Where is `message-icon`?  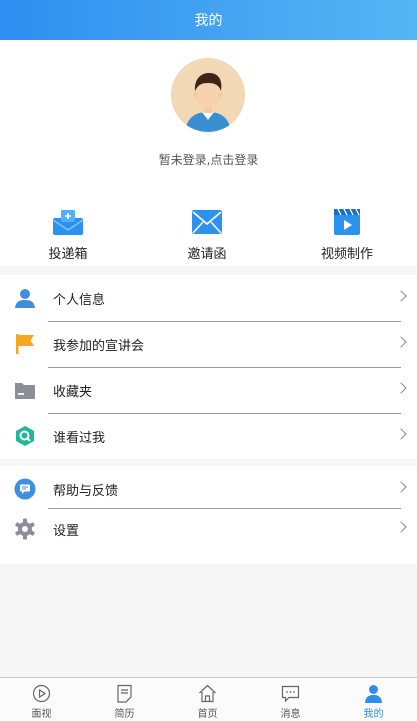 message-icon is located at coordinates (290, 694).